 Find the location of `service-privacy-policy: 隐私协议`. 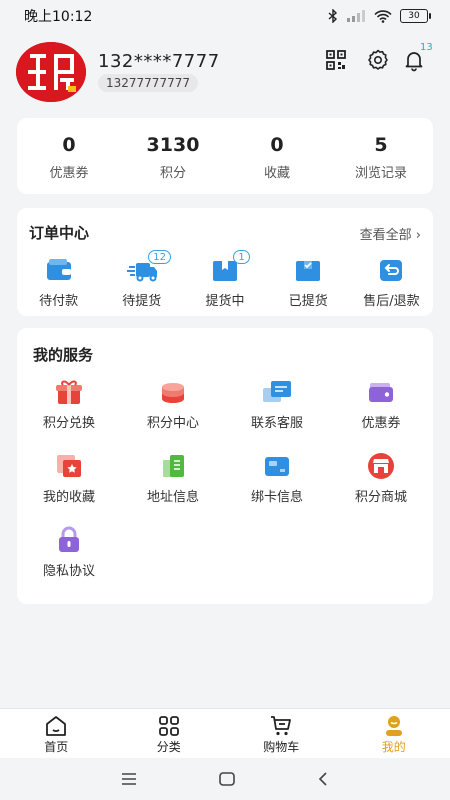

service-privacy-policy: 隐私协议 is located at coordinates (69, 563).